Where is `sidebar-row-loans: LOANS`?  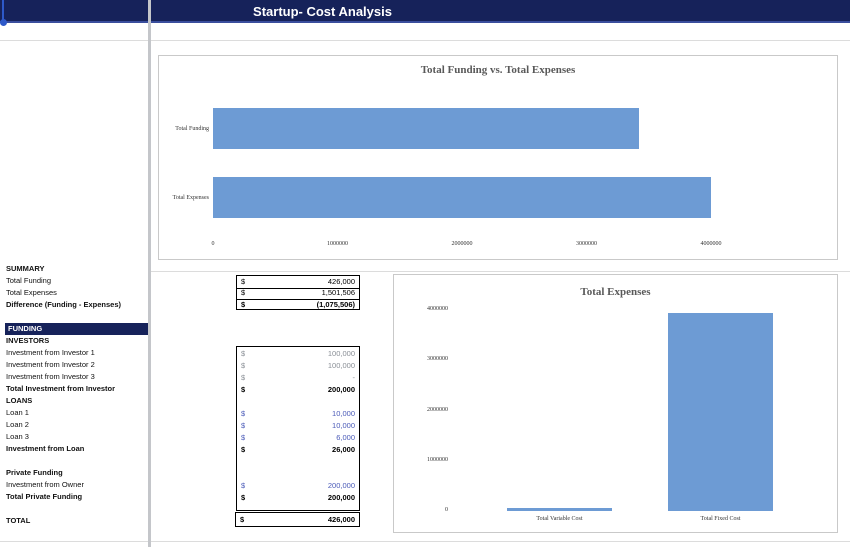
sidebar-row-loans: LOANS is located at coordinates (76, 401).